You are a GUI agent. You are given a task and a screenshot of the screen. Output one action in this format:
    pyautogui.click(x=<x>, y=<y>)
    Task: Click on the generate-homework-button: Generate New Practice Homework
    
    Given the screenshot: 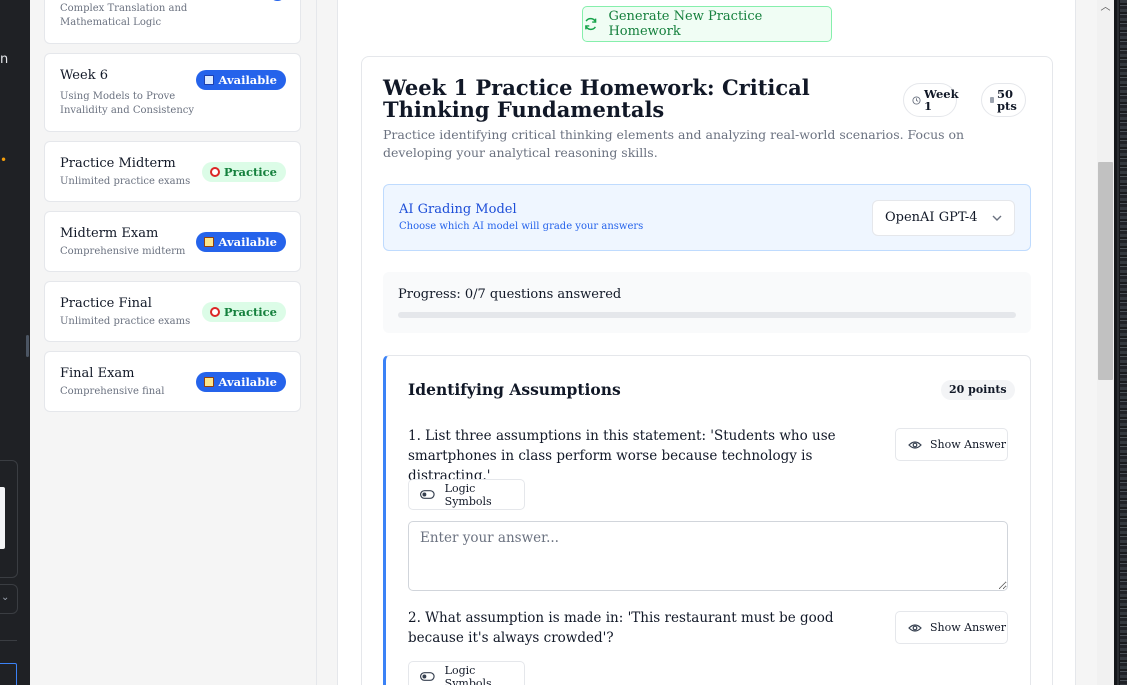 What is the action you would take?
    pyautogui.click(x=707, y=24)
    